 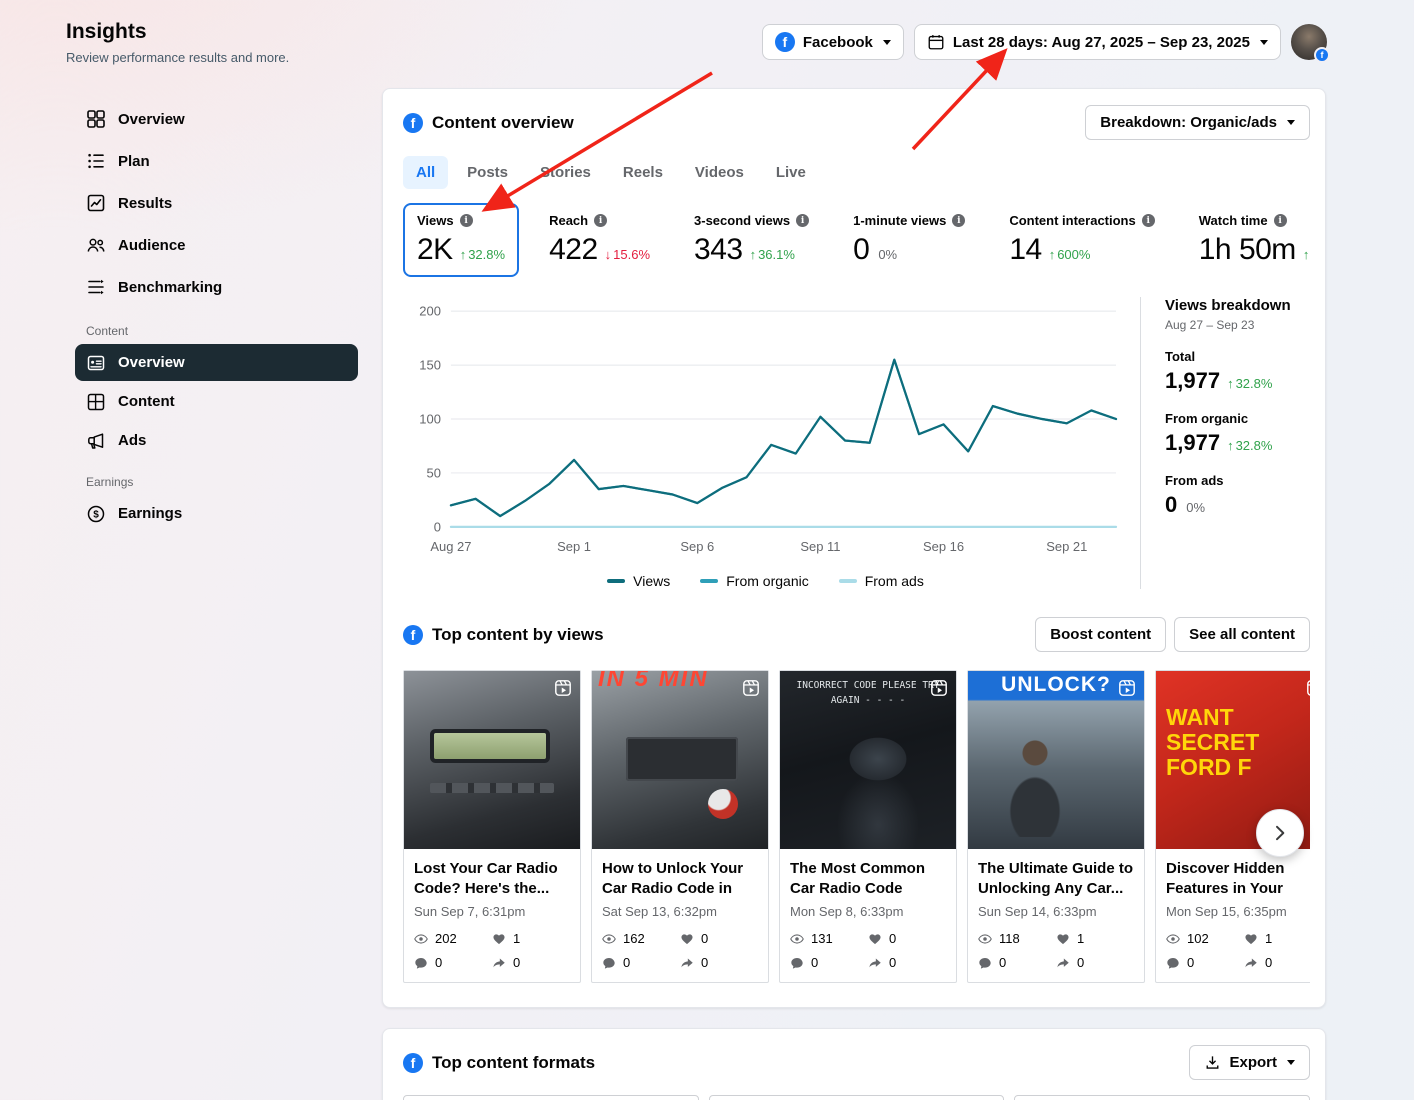 What do you see at coordinates (791, 172) in the screenshot?
I see `tab-live: Live` at bounding box center [791, 172].